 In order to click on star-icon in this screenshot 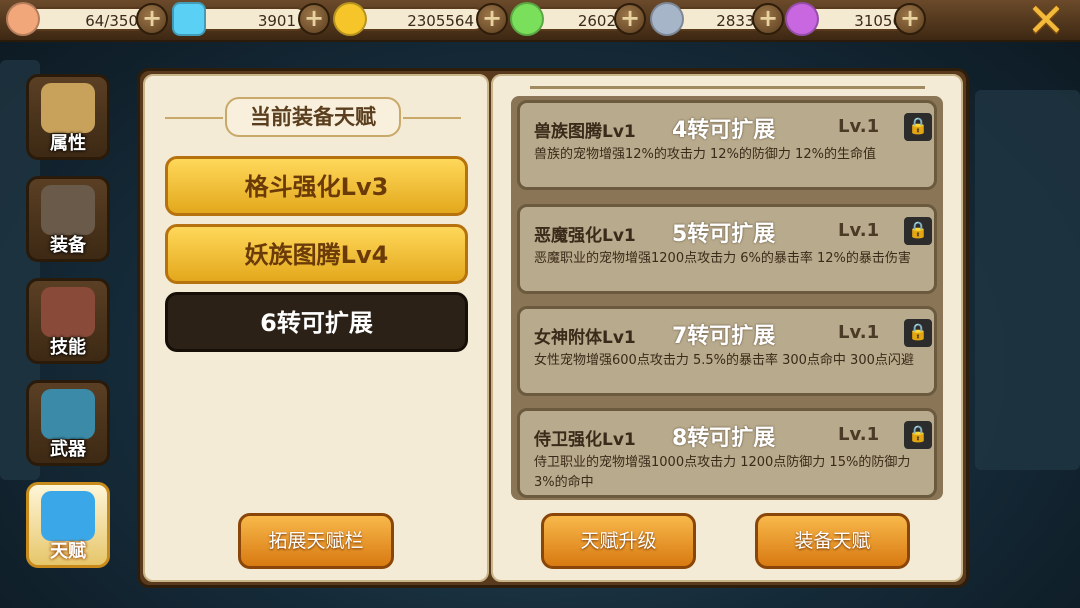, I will do `click(802, 19)`.